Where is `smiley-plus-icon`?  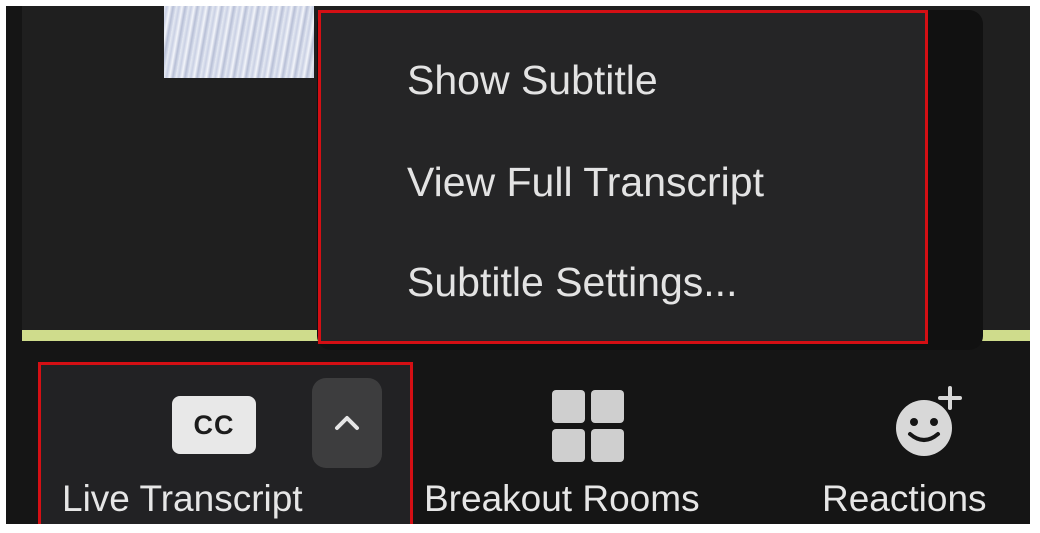
smiley-plus-icon is located at coordinates (930, 424).